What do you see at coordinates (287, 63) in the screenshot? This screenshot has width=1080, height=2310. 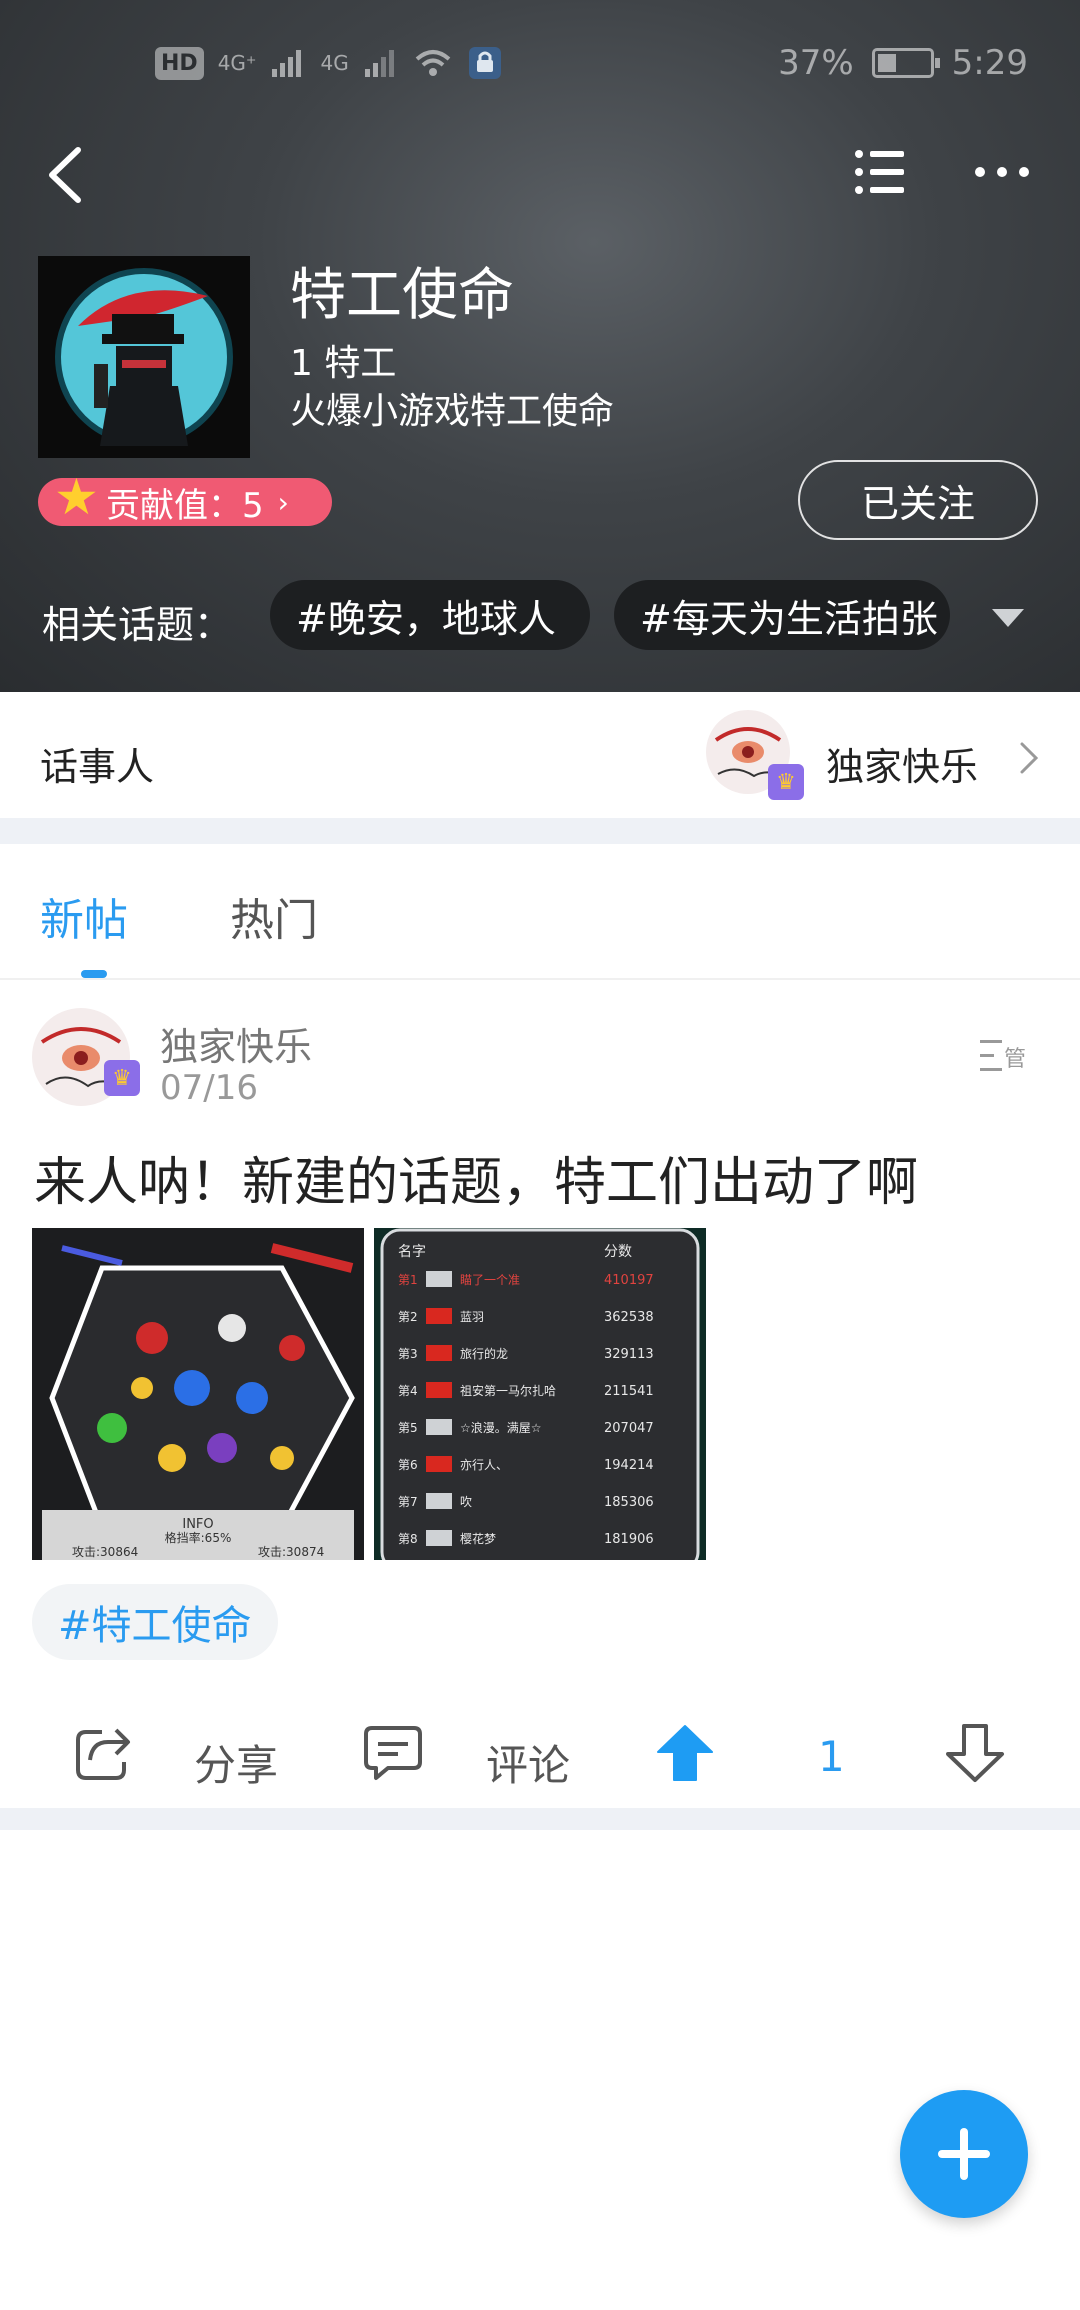 I see `signal-bars-icon` at bounding box center [287, 63].